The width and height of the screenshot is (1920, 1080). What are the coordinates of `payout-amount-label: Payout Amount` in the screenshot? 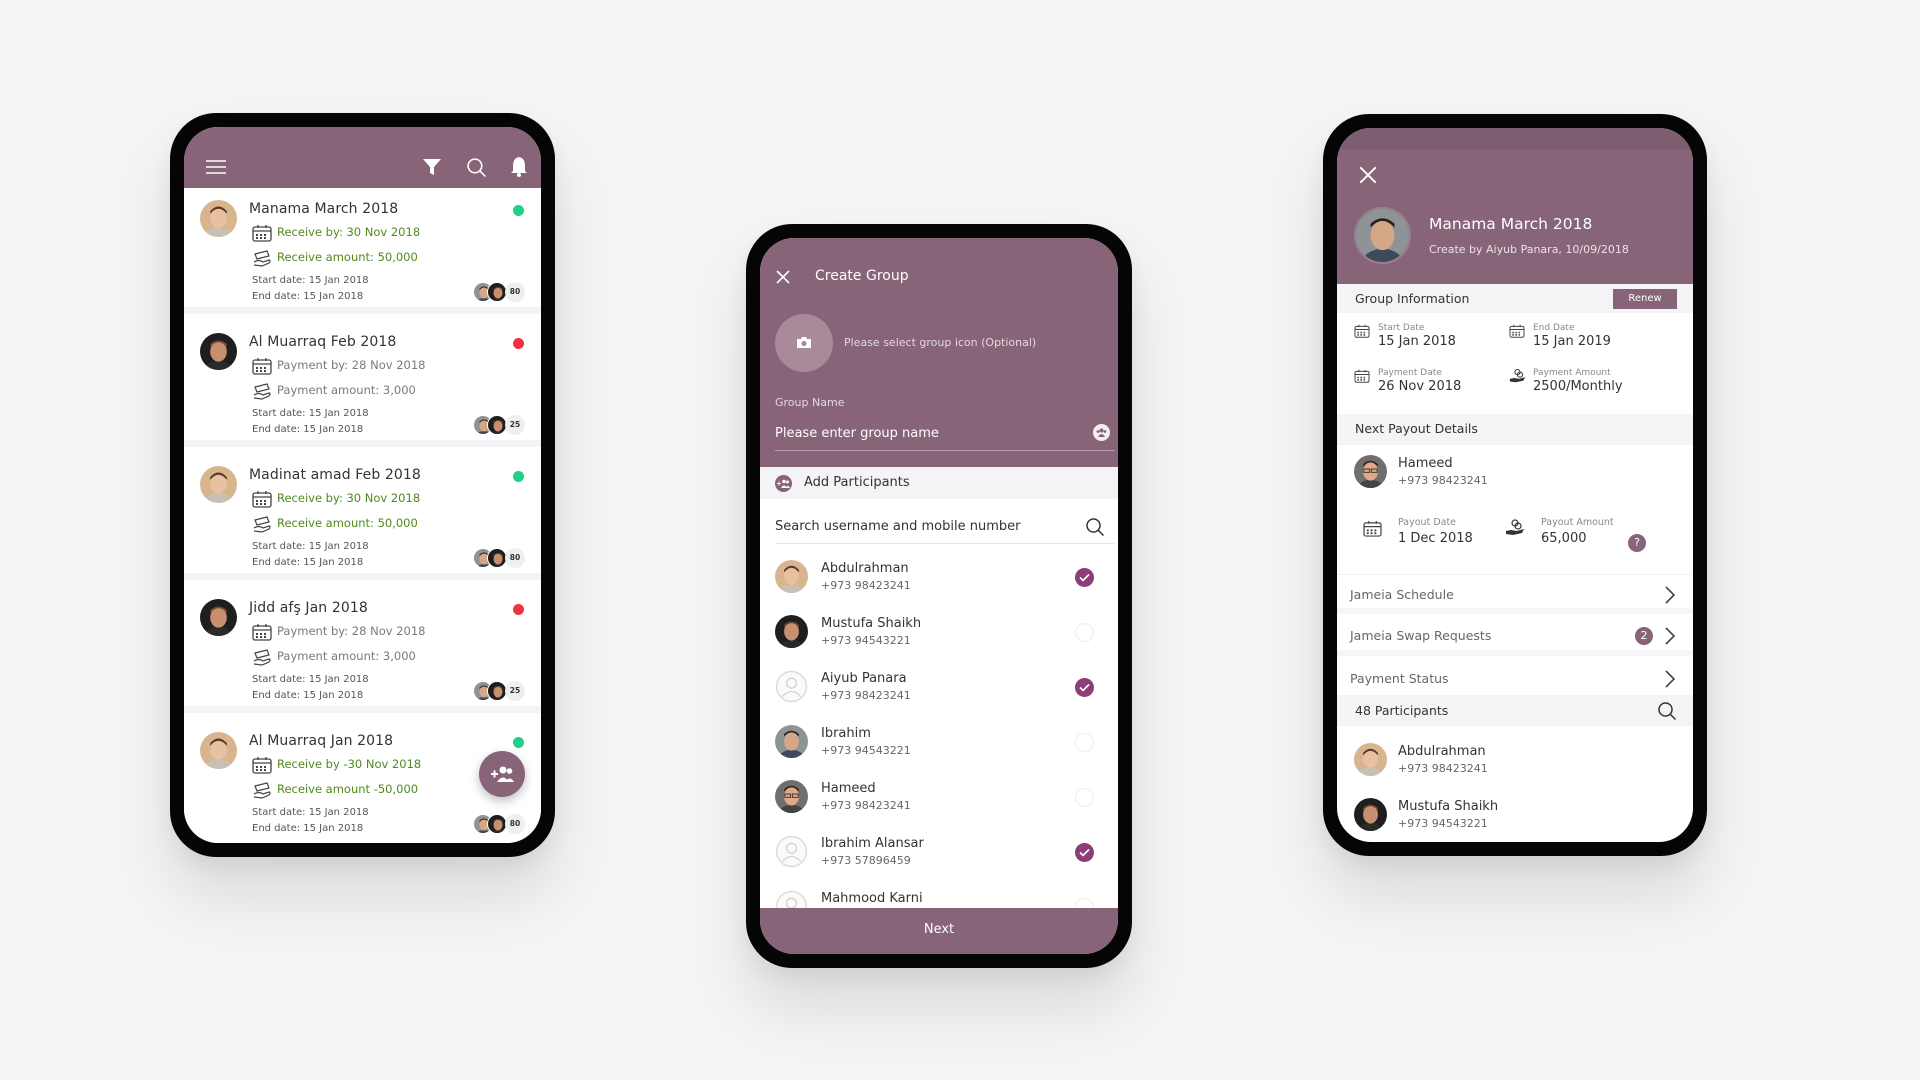 It's located at (1577, 522).